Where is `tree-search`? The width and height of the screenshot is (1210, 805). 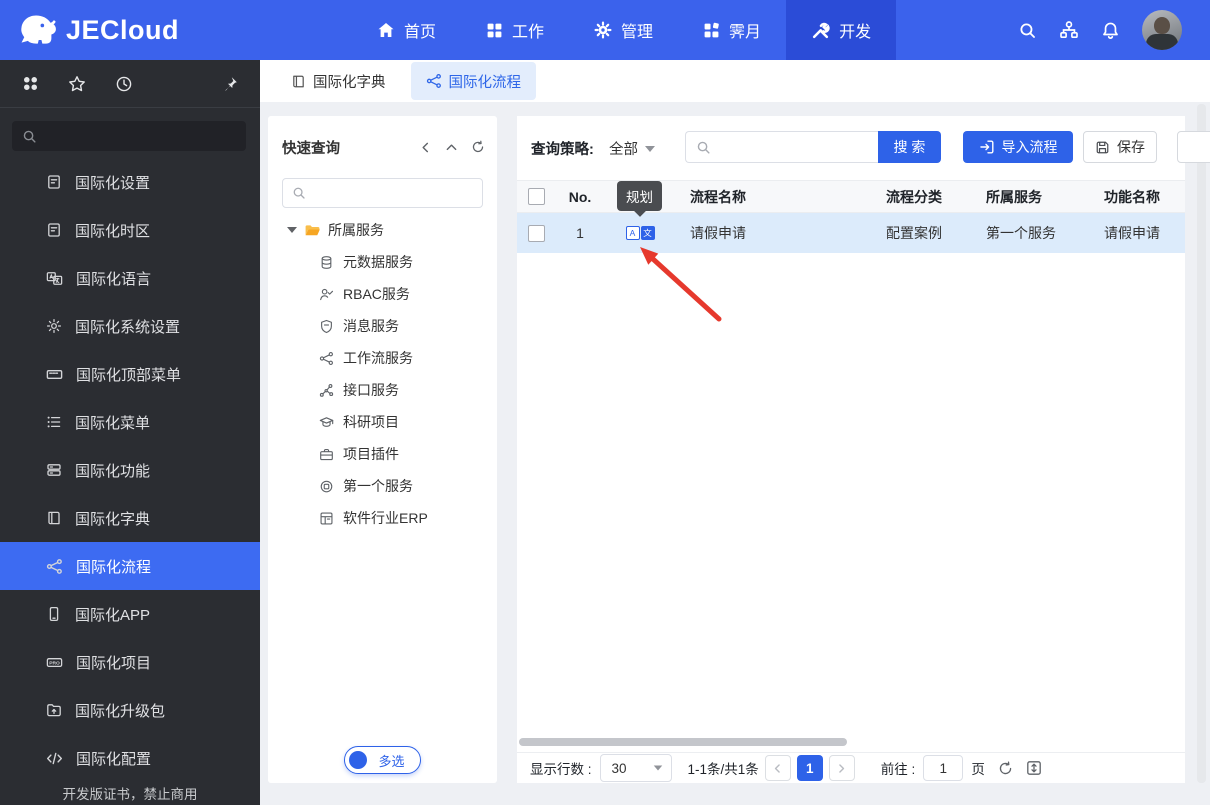 tree-search is located at coordinates (387, 193).